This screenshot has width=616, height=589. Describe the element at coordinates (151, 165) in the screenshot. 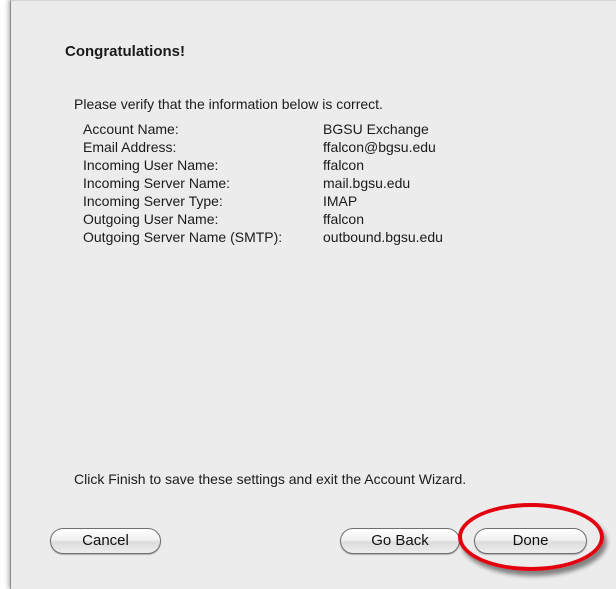

I see `field-label: Incoming User Name:` at that location.